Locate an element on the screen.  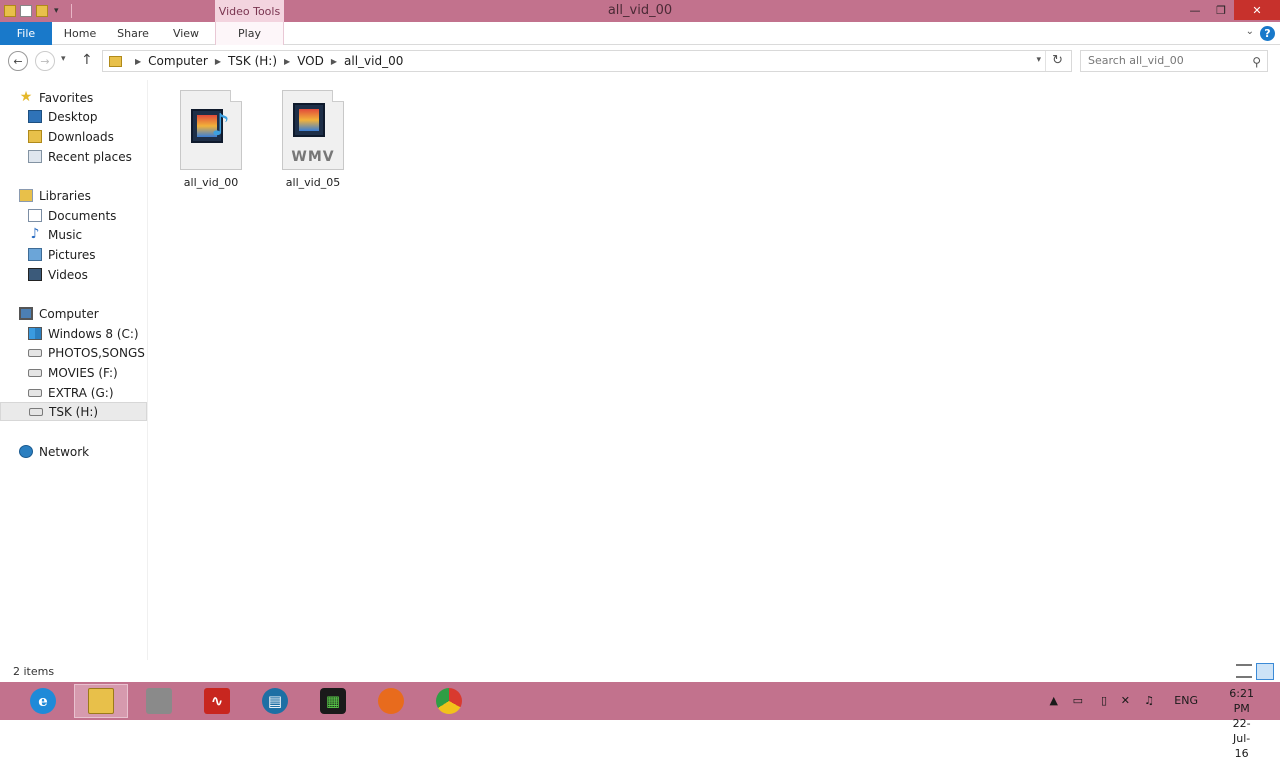
properties-icon is located at coordinates (26, 11).